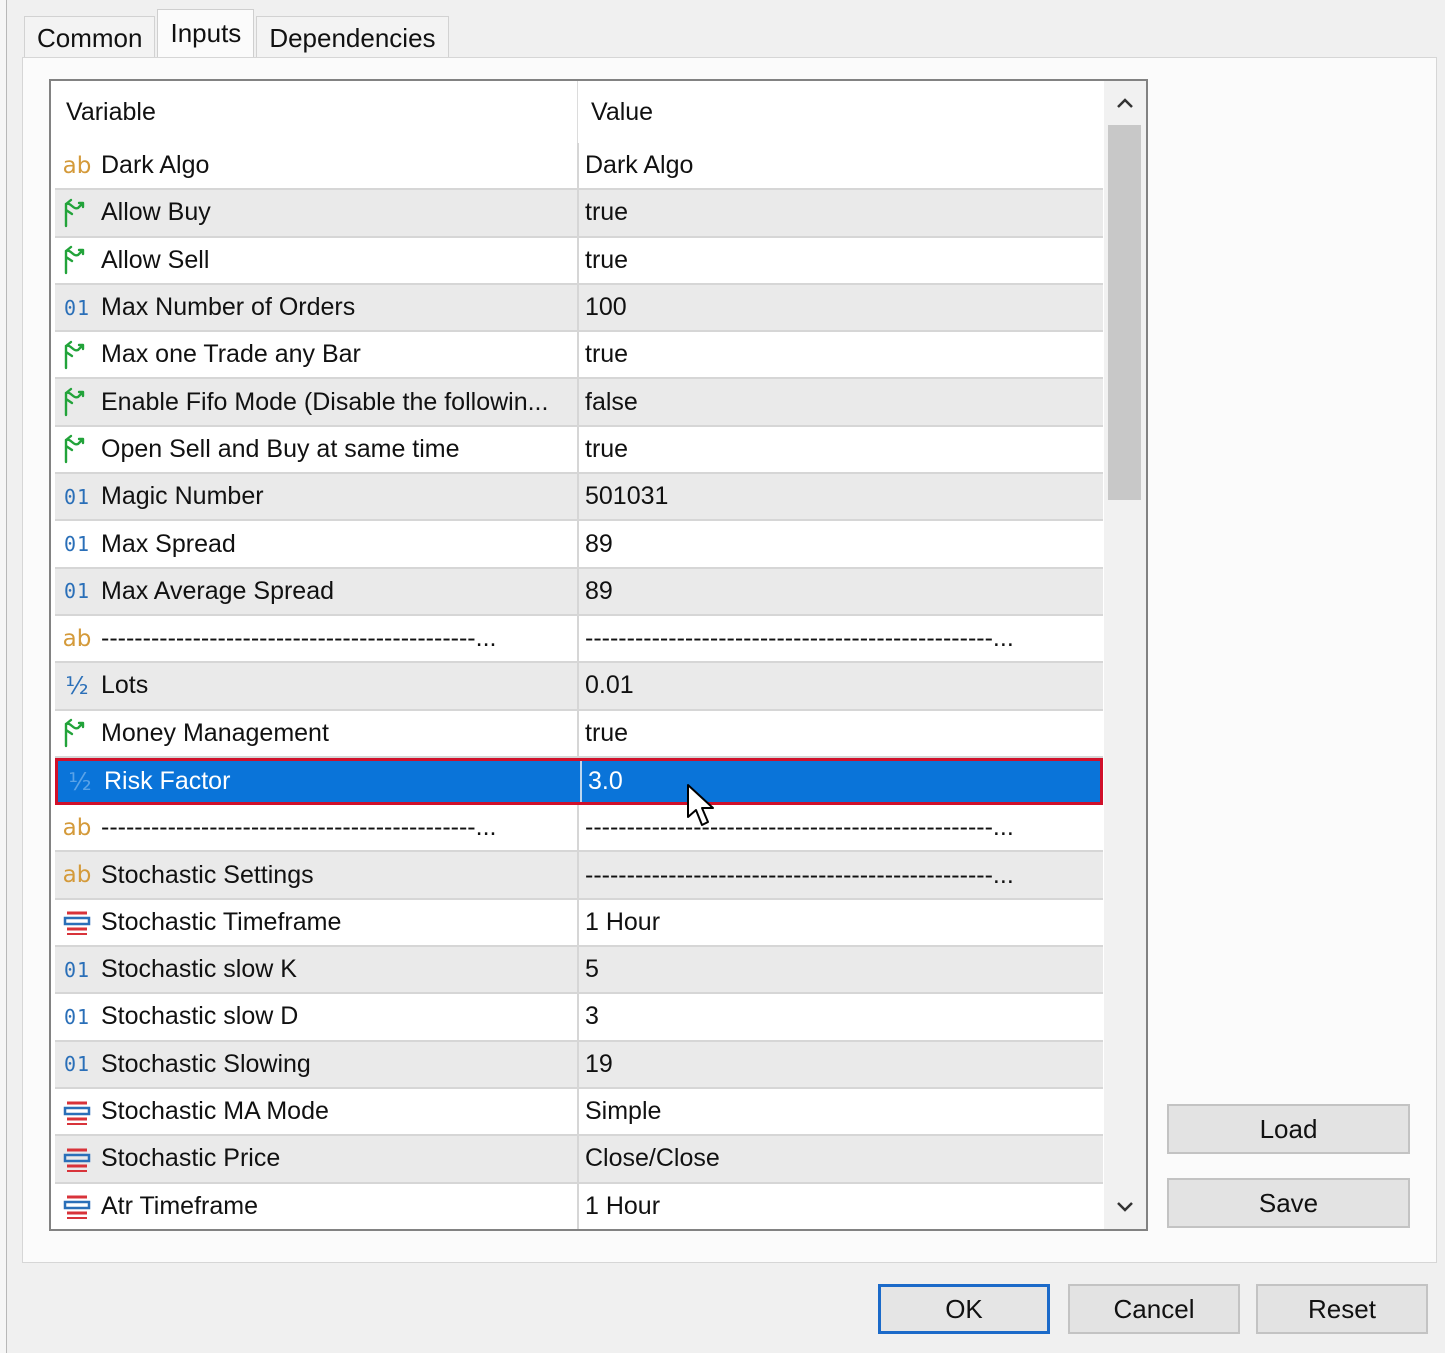 The image size is (1445, 1353). Describe the element at coordinates (111, 112) in the screenshot. I see `header-variable: Variable` at that location.